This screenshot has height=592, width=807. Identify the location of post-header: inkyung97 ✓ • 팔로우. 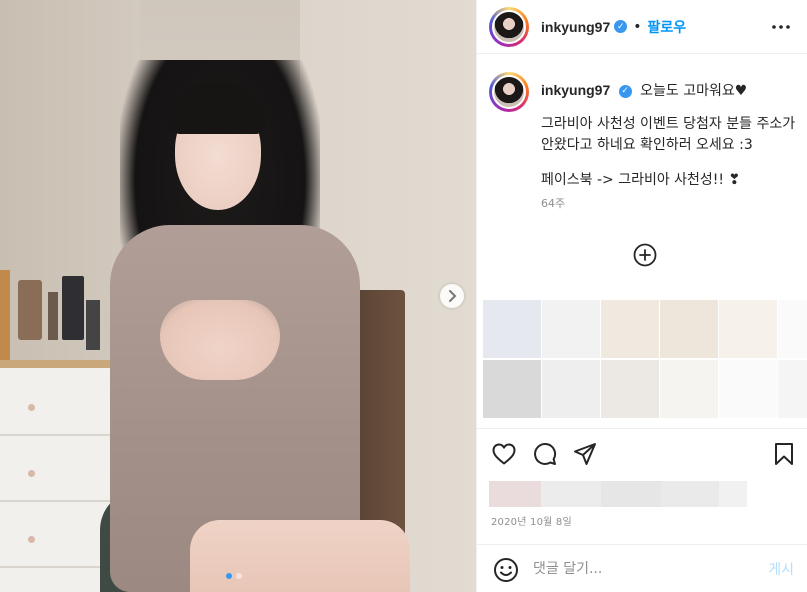
(642, 27).